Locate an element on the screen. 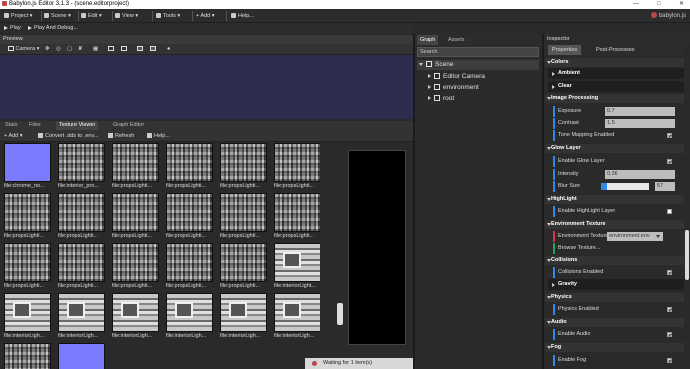 The height and width of the screenshot is (369, 690). audio-checkbox is located at coordinates (669, 334).